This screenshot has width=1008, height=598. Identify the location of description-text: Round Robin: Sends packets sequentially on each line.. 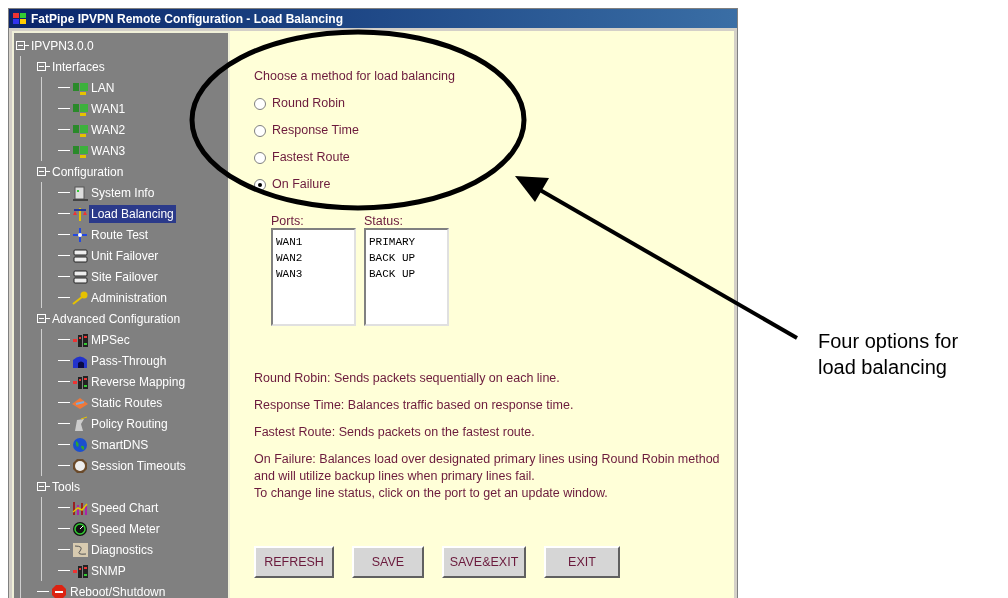
(407, 378).